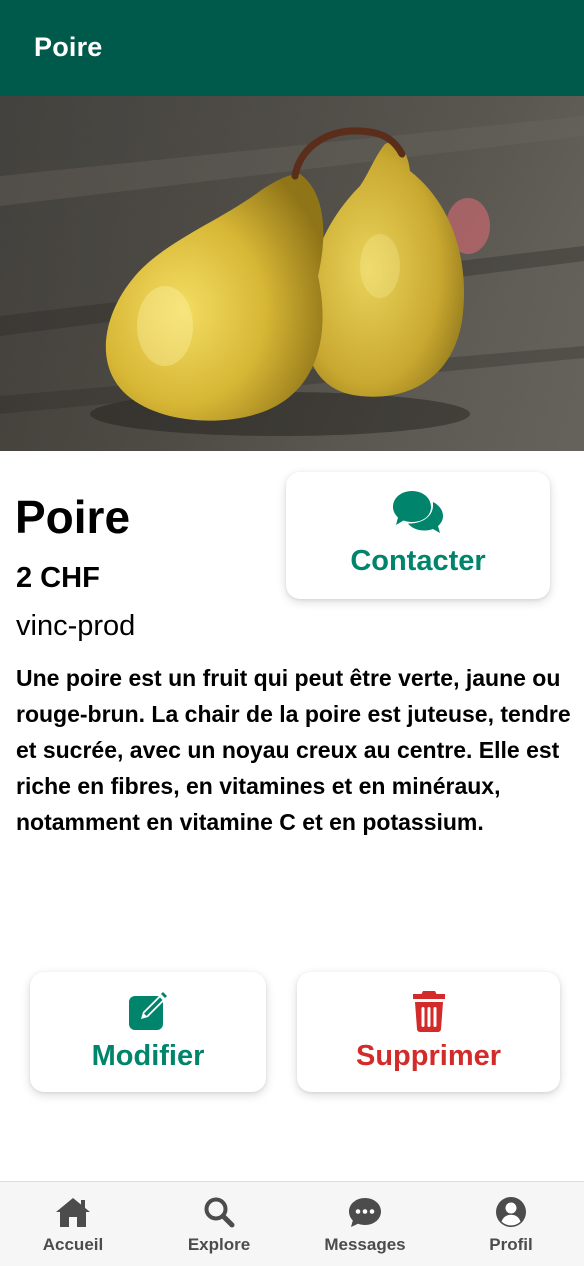 This screenshot has width=584, height=1266. Describe the element at coordinates (148, 1056) in the screenshot. I see `edit-label: Modifier` at that location.